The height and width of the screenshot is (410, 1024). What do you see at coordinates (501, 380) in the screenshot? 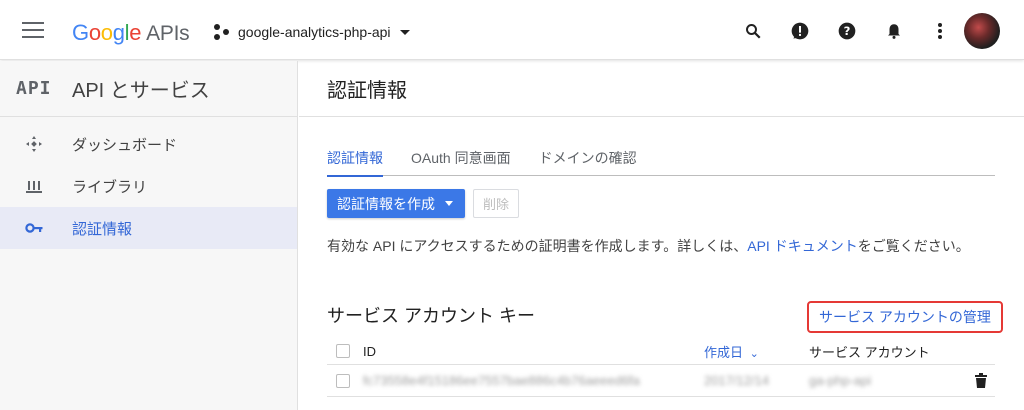
I see `key-id: fc73558e4f15186ee7557bae886c4b76aeeed6fa` at bounding box center [501, 380].